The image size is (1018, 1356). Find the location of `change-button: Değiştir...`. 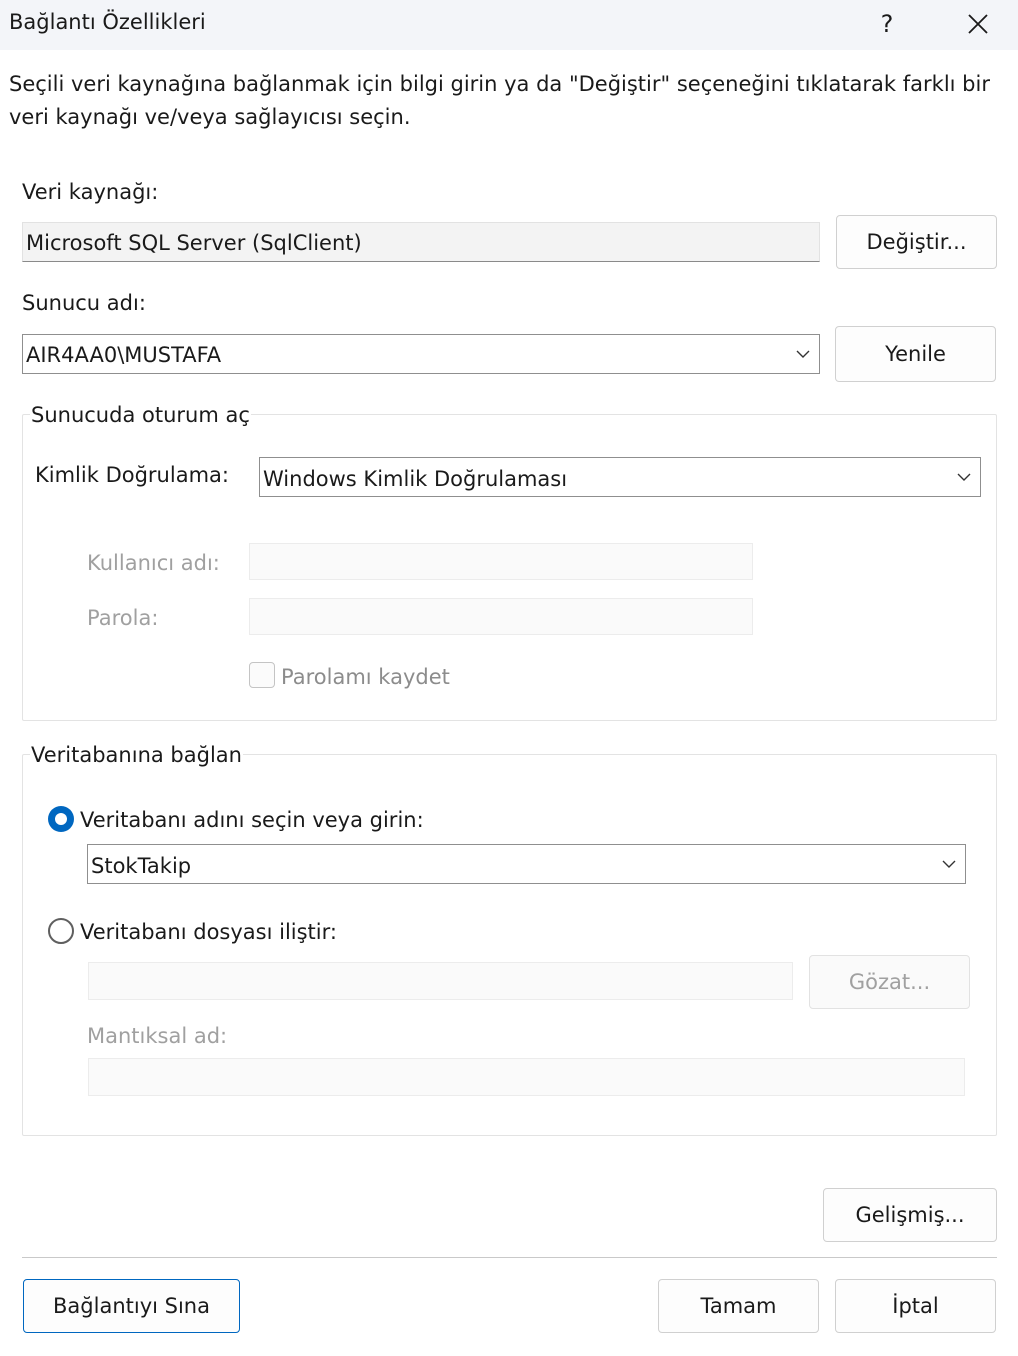

change-button: Değiştir... is located at coordinates (916, 242).